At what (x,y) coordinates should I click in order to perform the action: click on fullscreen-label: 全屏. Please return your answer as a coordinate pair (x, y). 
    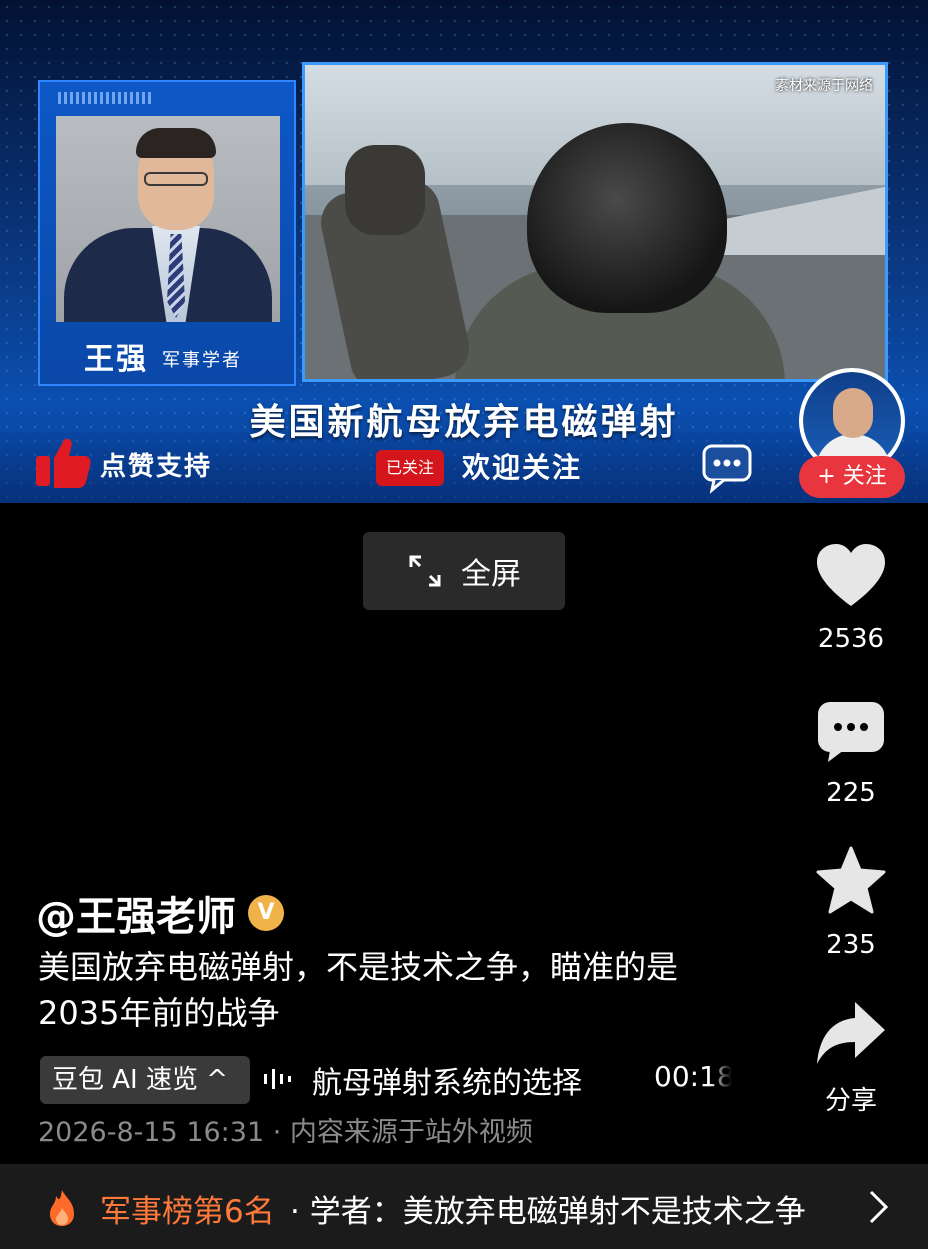
    Looking at the image, I should click on (491, 574).